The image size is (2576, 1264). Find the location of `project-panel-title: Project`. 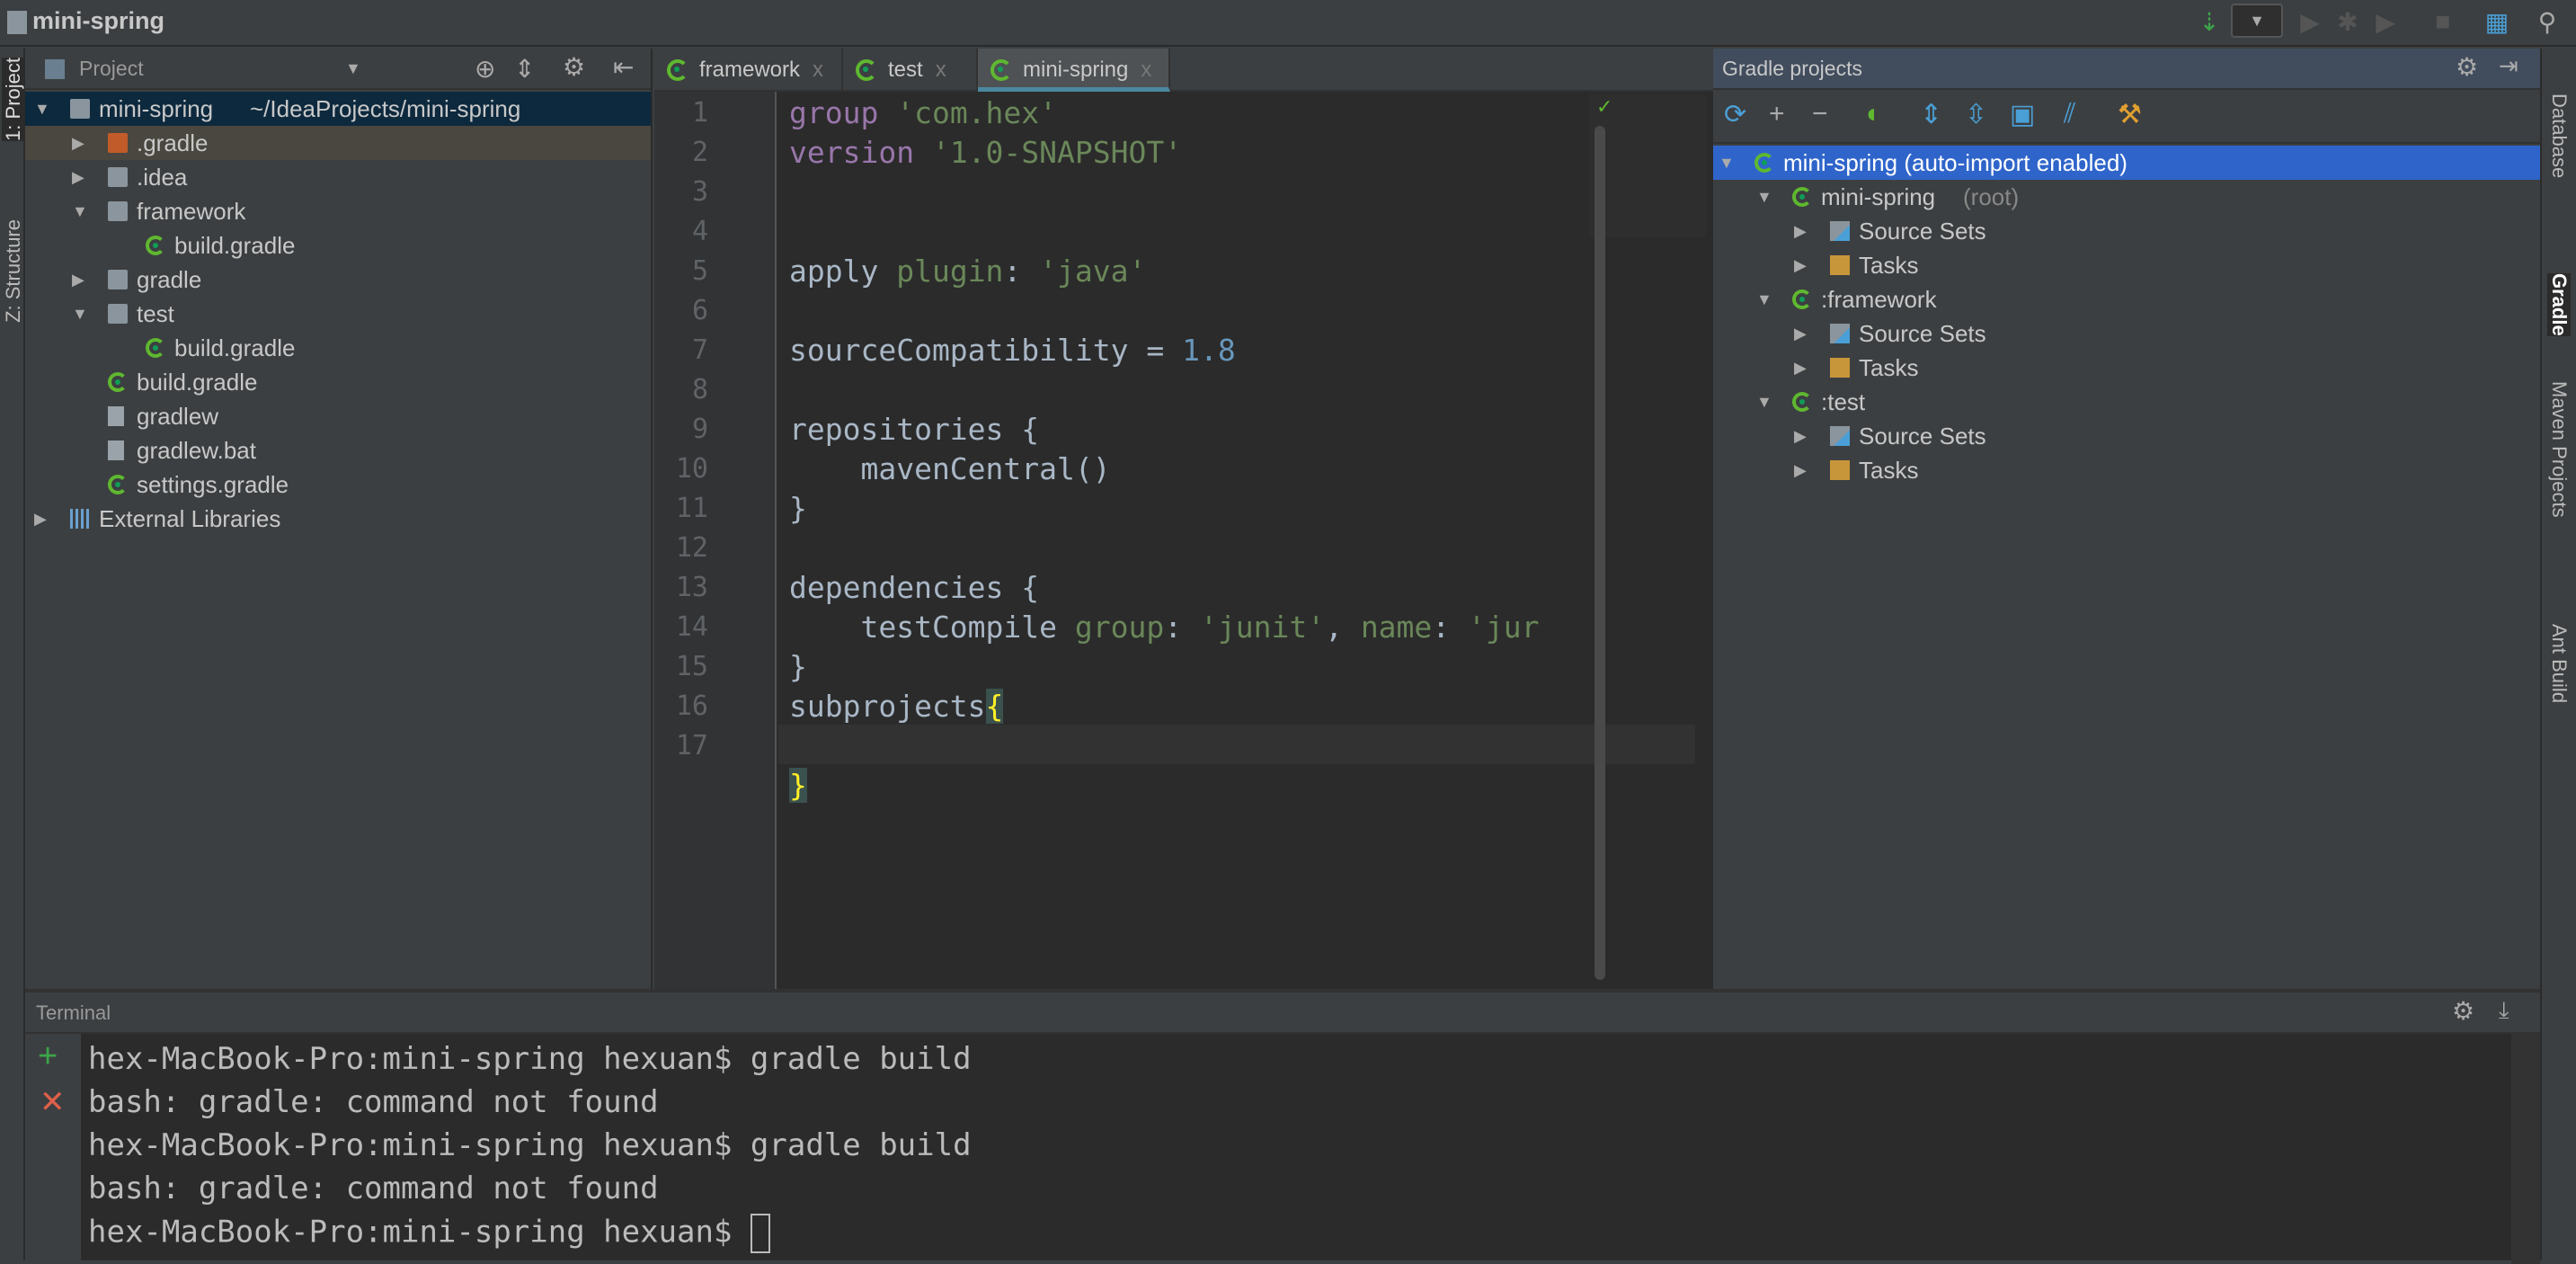

project-panel-title: Project is located at coordinates (111, 69).